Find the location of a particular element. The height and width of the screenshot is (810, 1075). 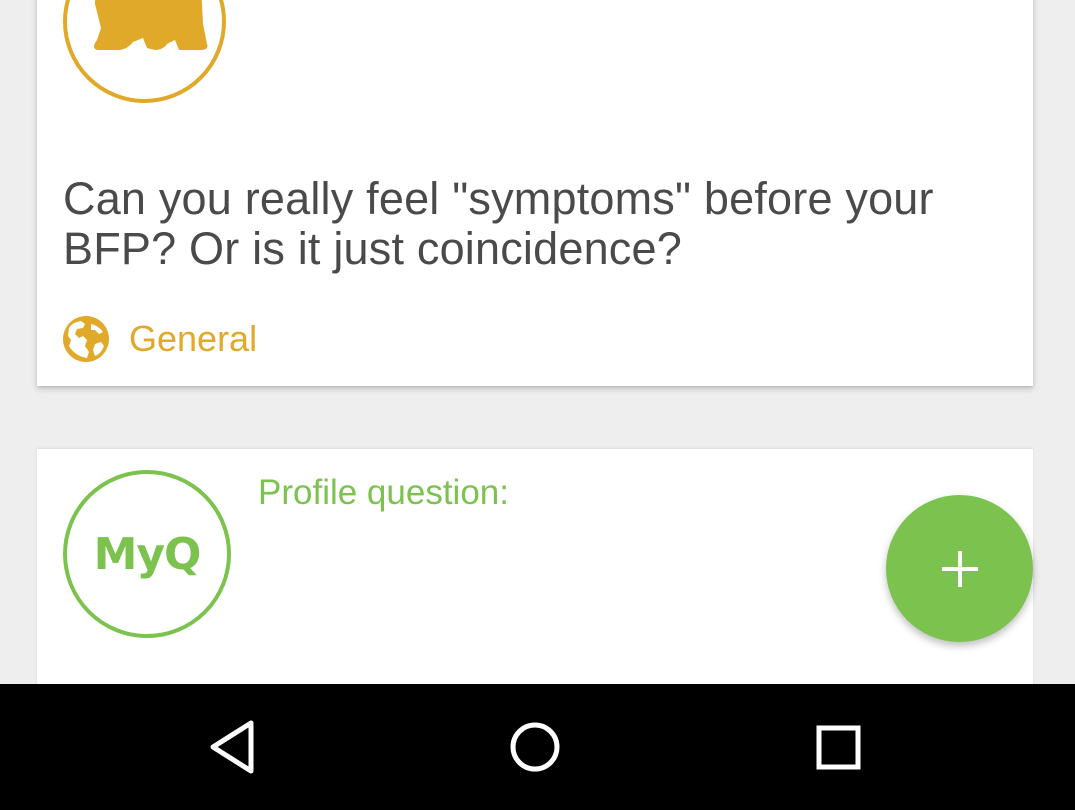

myq-avatar-text: MyQ is located at coordinates (147, 554).